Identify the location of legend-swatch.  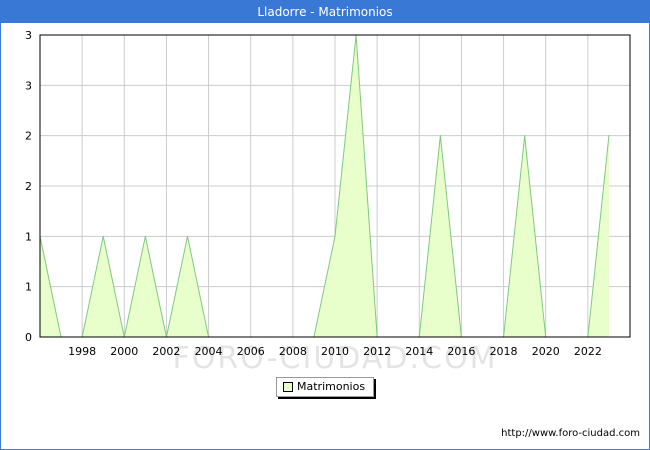
(288, 387).